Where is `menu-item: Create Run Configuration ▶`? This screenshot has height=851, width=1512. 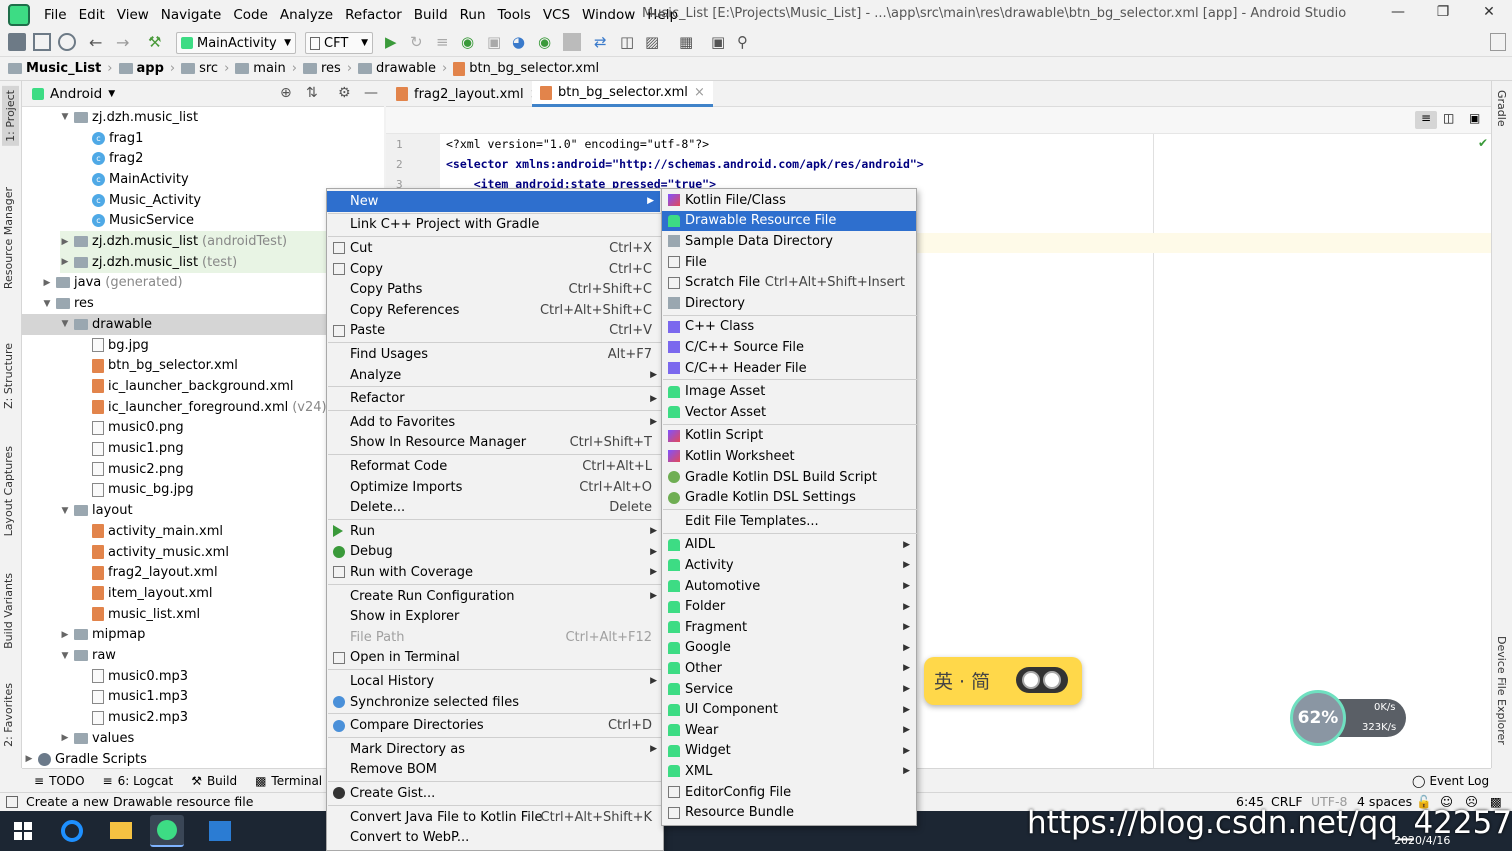
menu-item: Create Run Configuration ▶ is located at coordinates (495, 596).